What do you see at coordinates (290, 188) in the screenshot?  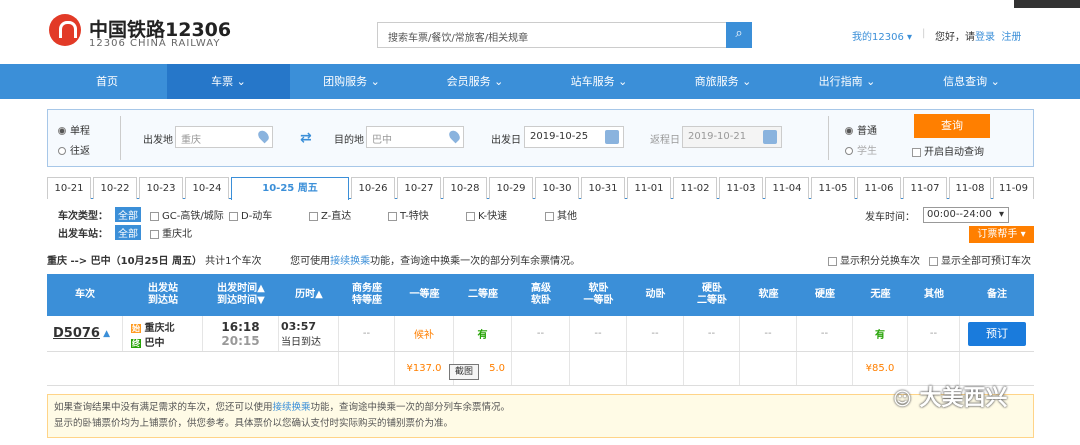 I see `tab-date-active: 10-25 周五` at bounding box center [290, 188].